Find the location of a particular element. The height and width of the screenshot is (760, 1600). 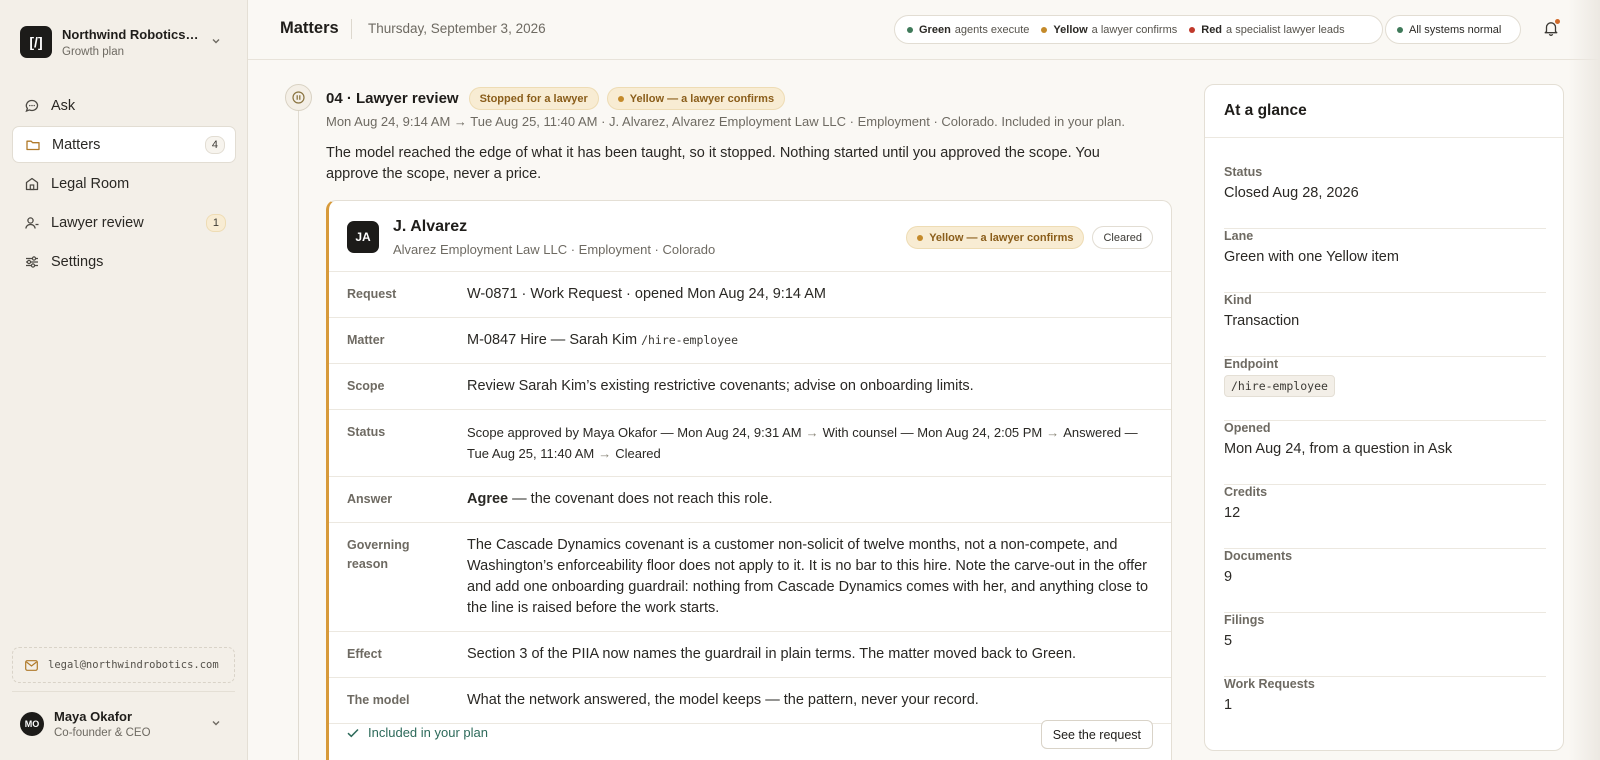

legend-green: Green agents execute is located at coordinates (968, 30).